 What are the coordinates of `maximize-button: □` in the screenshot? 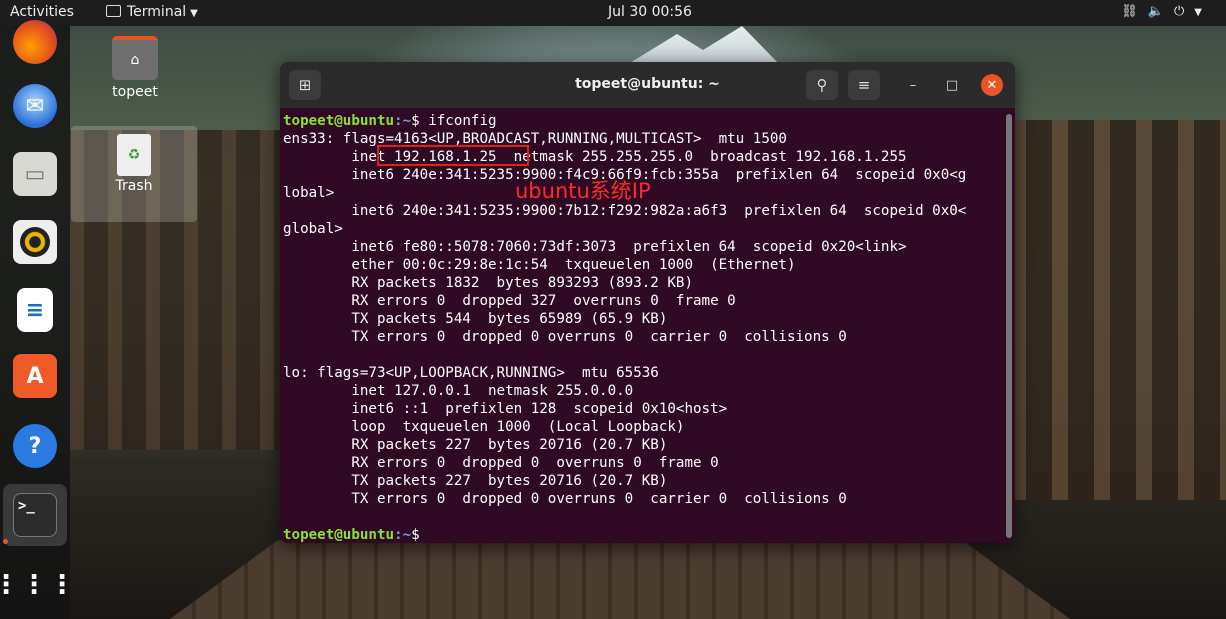 It's located at (952, 85).